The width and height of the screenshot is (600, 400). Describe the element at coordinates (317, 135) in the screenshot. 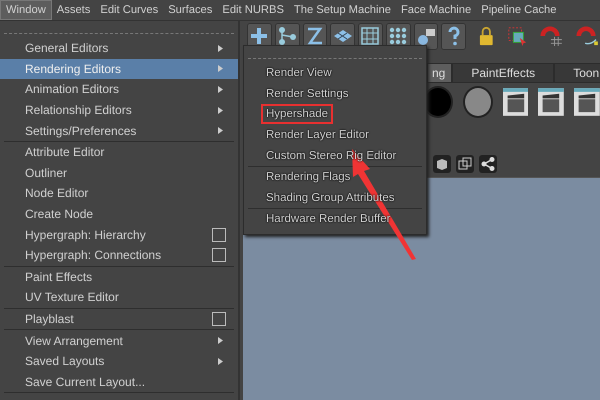

I see `submenu-item: Render Layer Editor` at that location.